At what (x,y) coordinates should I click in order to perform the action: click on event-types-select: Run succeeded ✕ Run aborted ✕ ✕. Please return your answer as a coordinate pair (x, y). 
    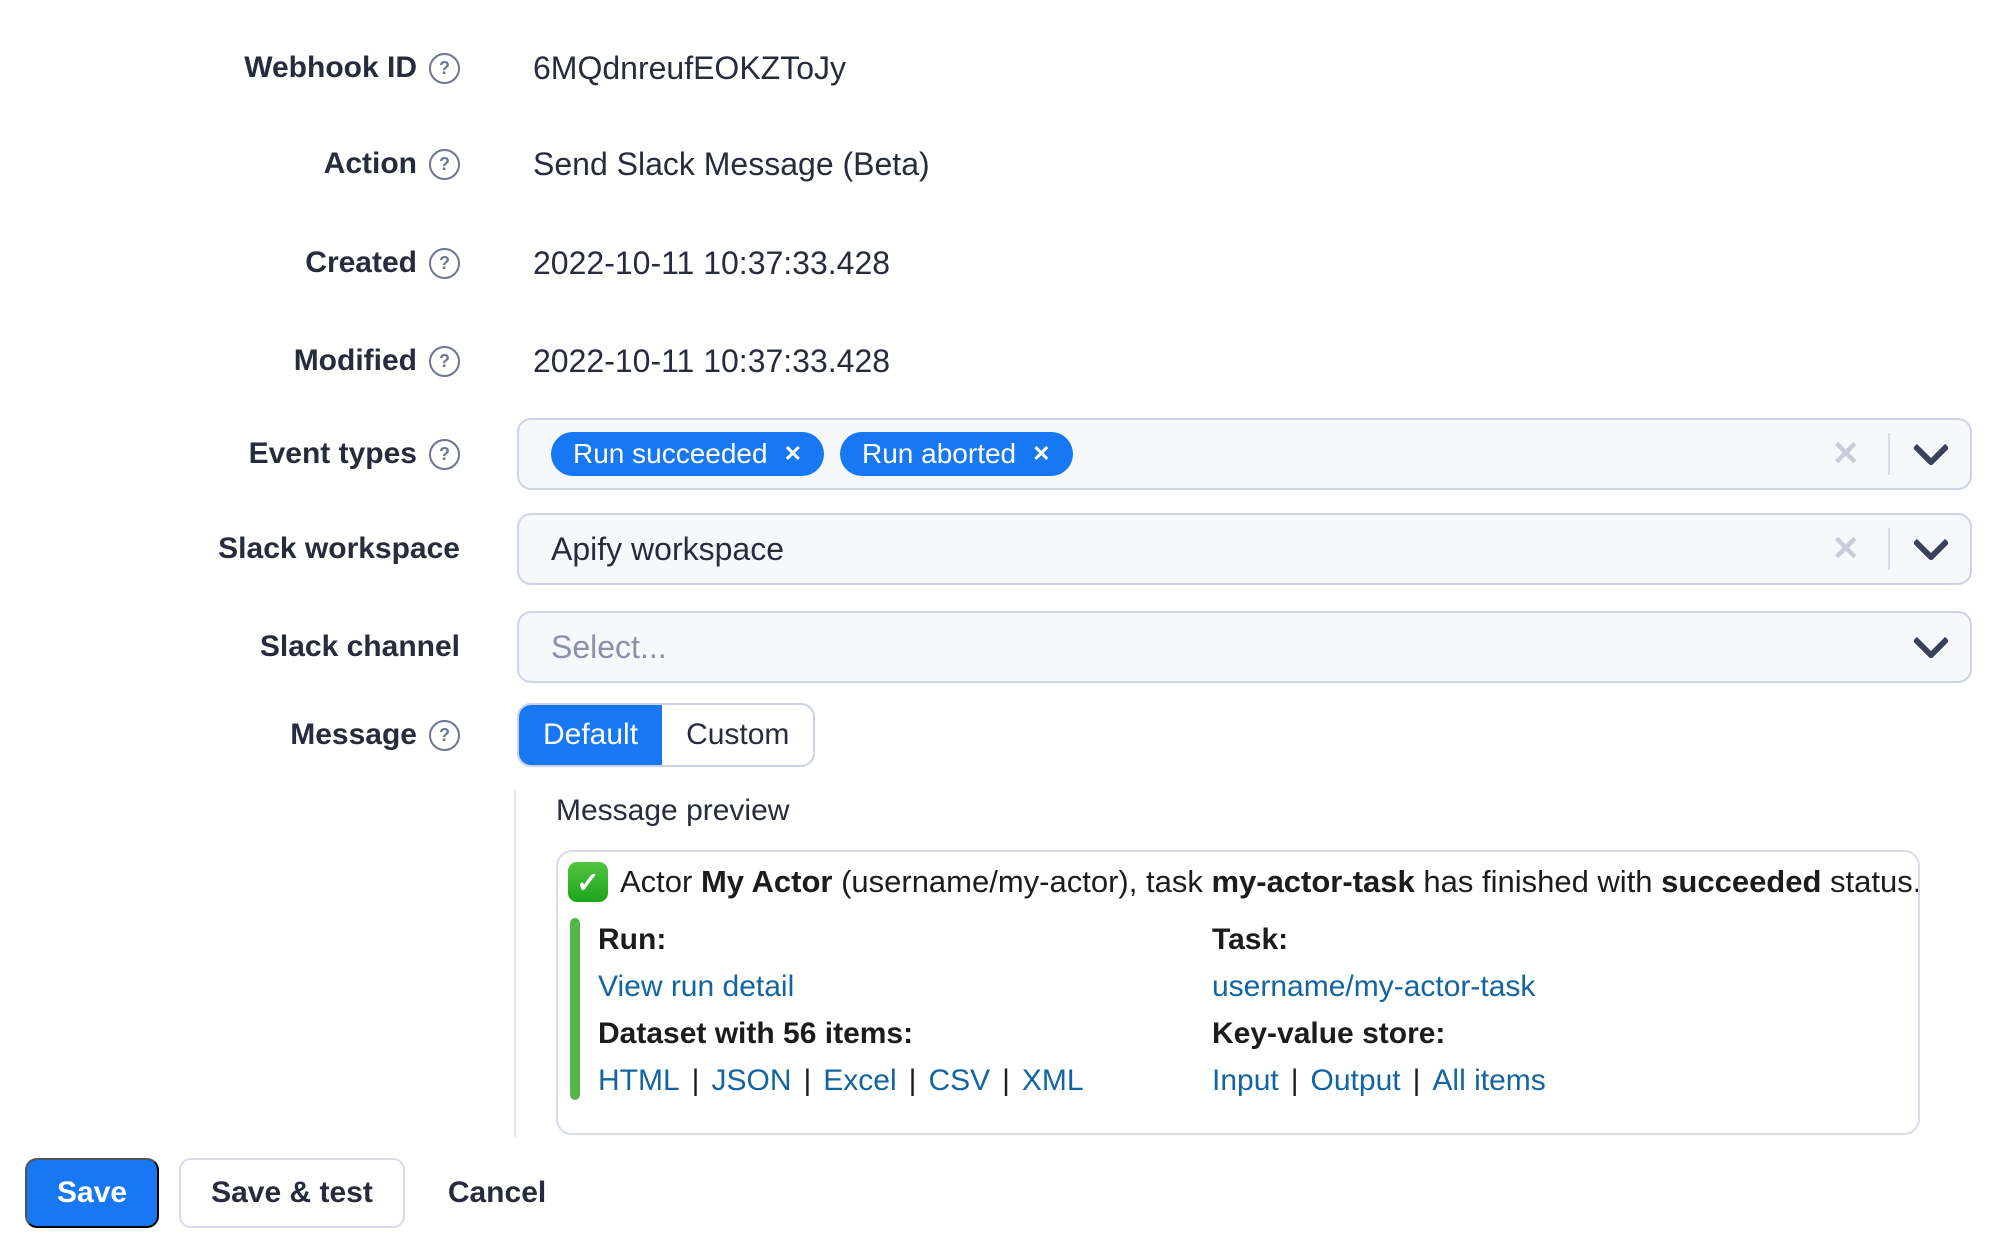
    Looking at the image, I should click on (1244, 454).